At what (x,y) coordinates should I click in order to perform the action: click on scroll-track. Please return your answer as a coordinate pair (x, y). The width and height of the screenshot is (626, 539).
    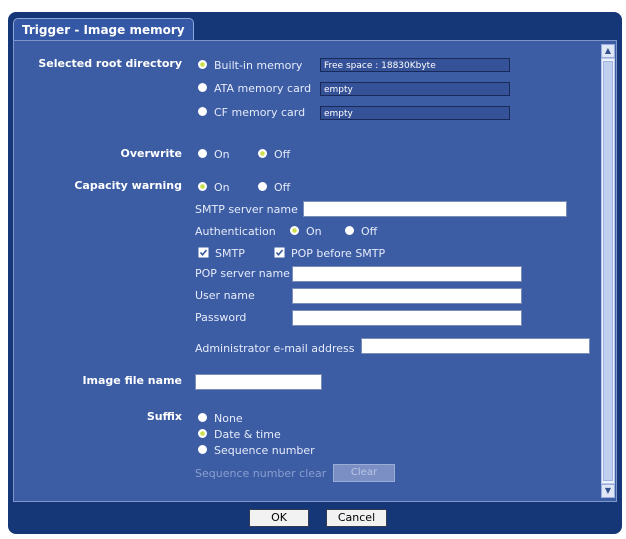
    Looking at the image, I should click on (608, 271).